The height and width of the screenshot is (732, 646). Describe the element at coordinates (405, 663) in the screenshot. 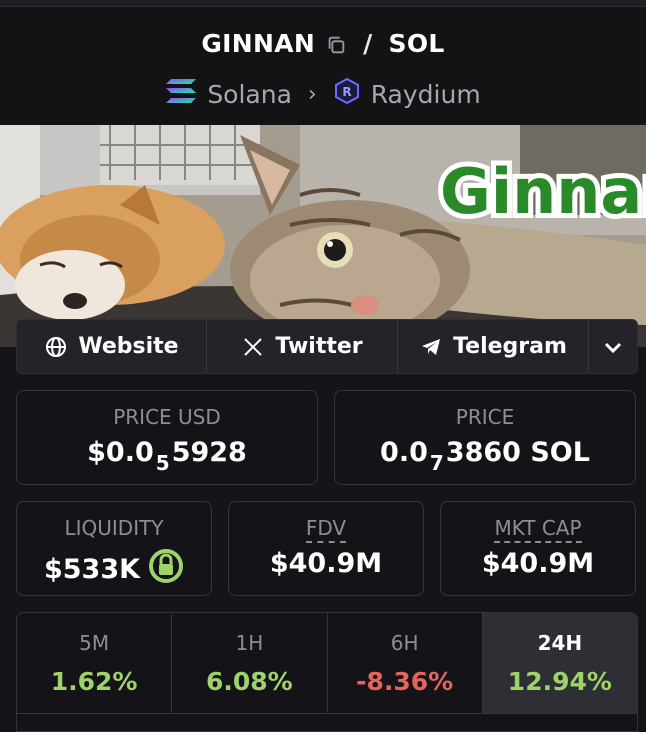

I see `change-tab-6h: 6H -8.36%` at that location.